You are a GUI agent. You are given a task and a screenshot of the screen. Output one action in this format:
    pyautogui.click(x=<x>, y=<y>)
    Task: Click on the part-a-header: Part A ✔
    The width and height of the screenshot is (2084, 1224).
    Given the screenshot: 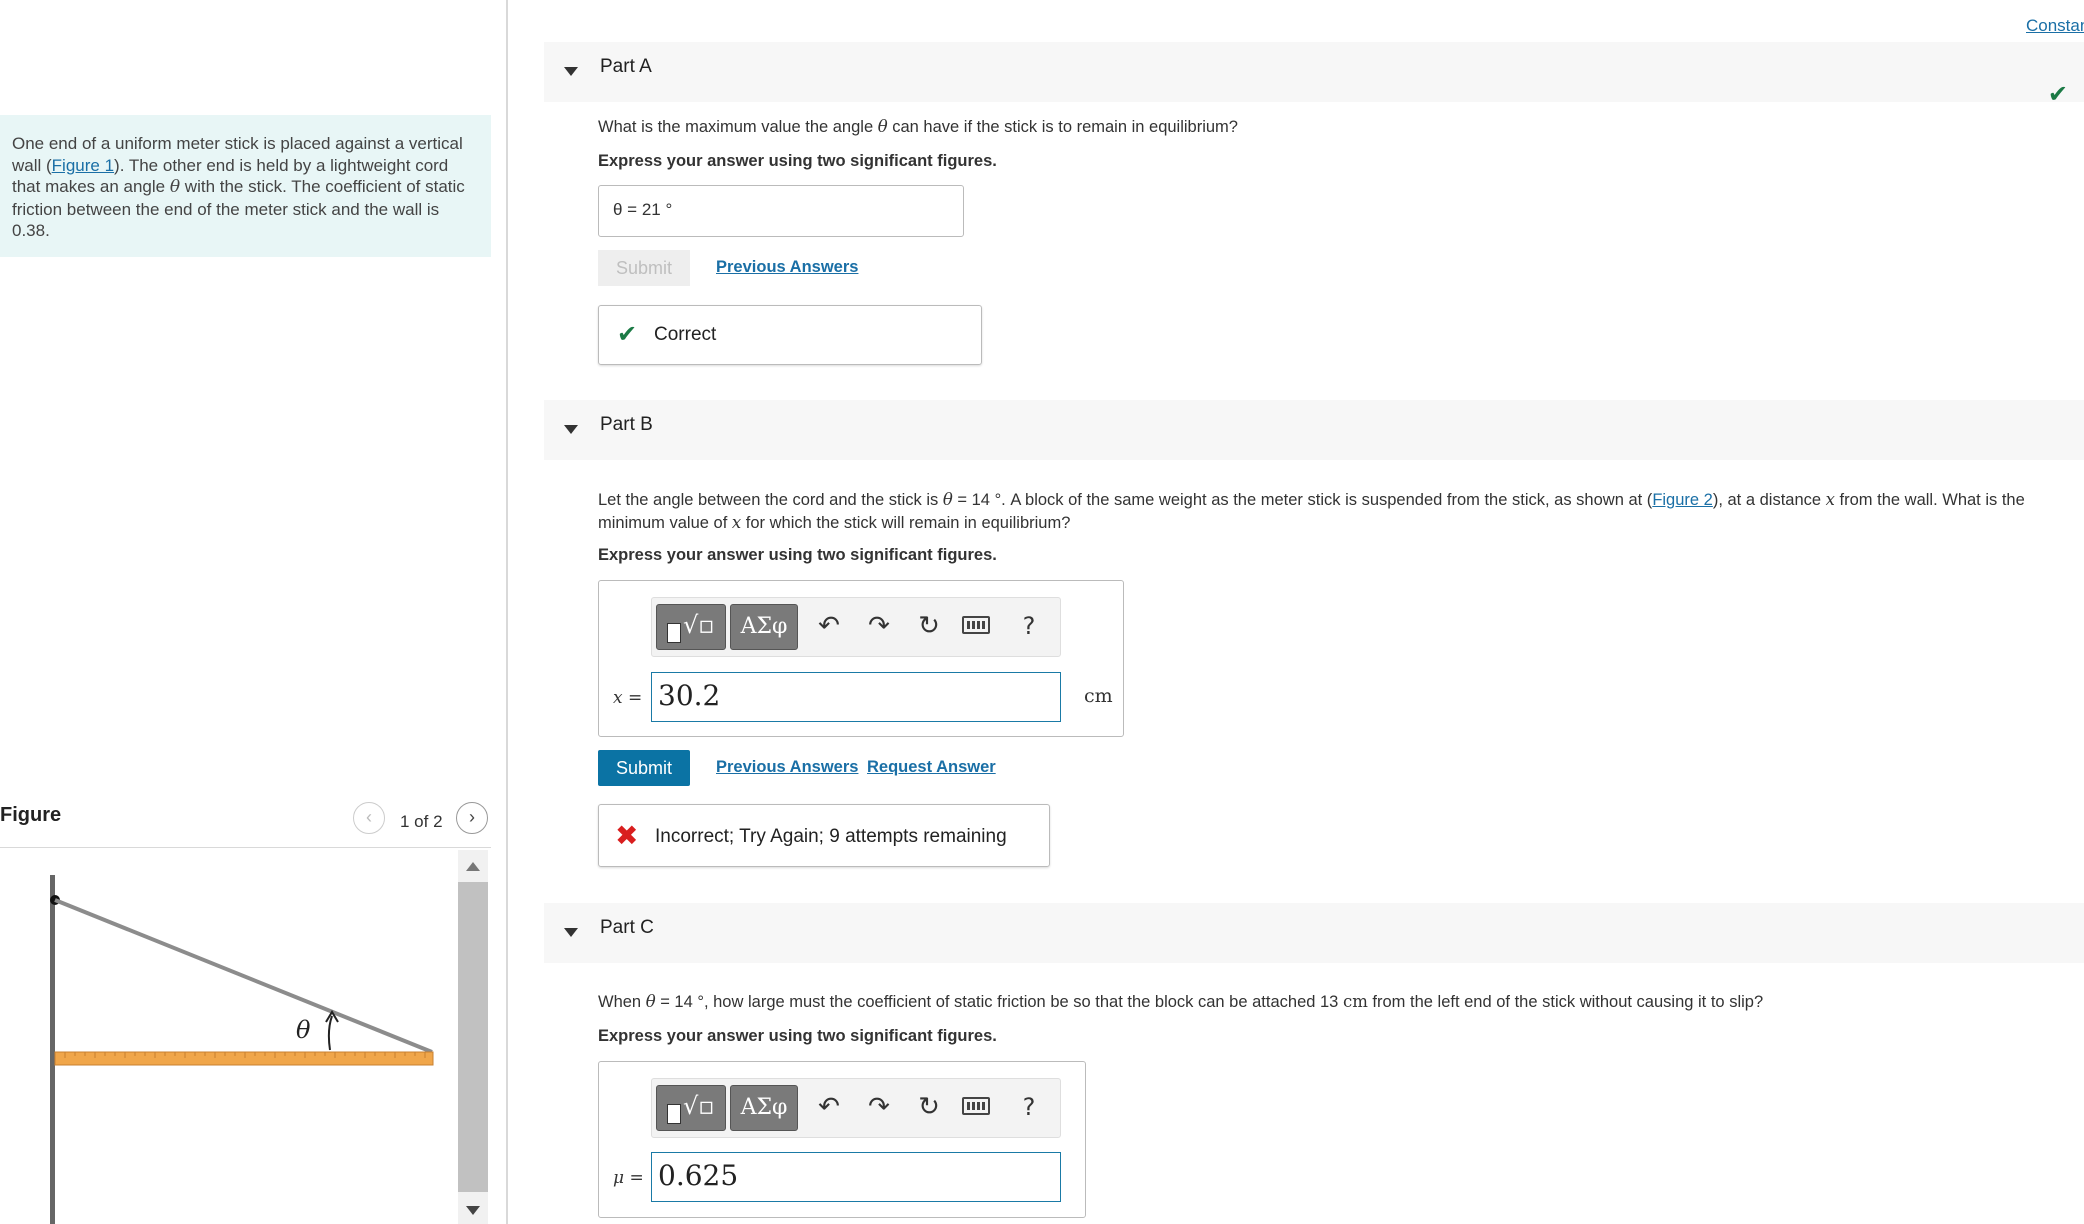 What is the action you would take?
    pyautogui.click(x=1314, y=75)
    